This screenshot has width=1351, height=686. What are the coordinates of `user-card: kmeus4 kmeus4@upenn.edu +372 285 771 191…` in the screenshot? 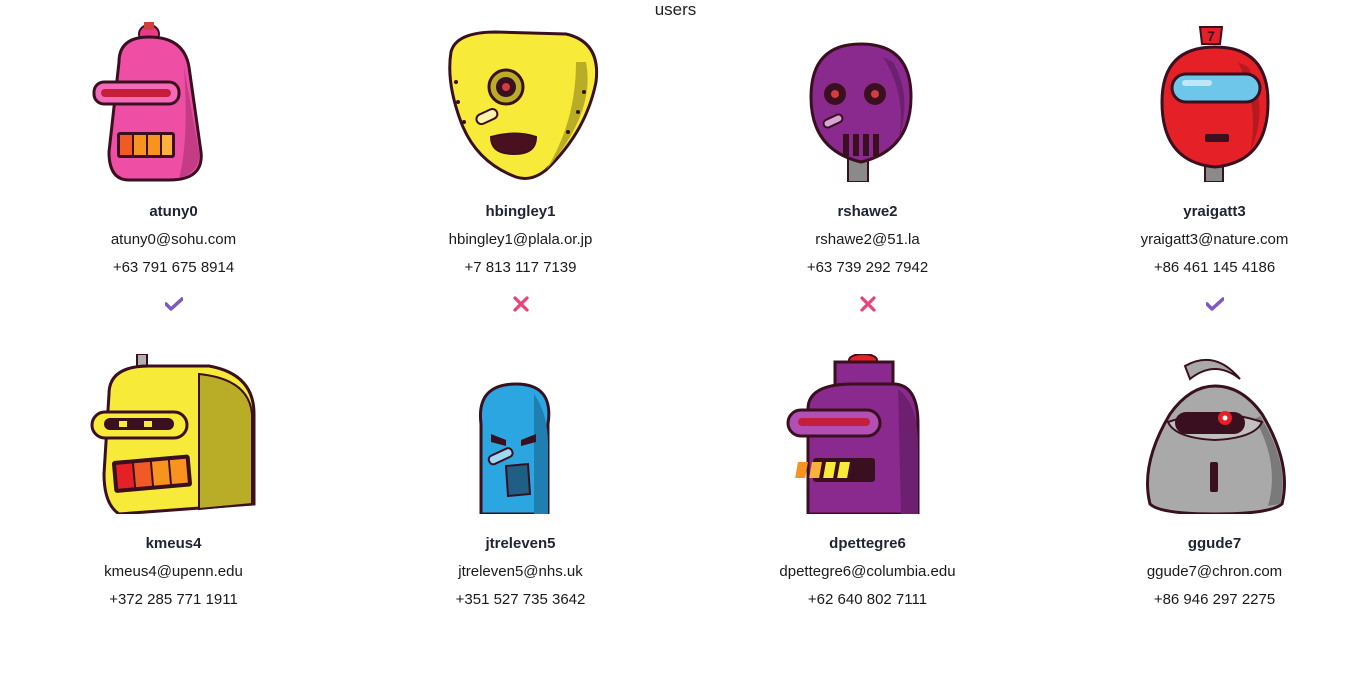 It's located at (173, 520).